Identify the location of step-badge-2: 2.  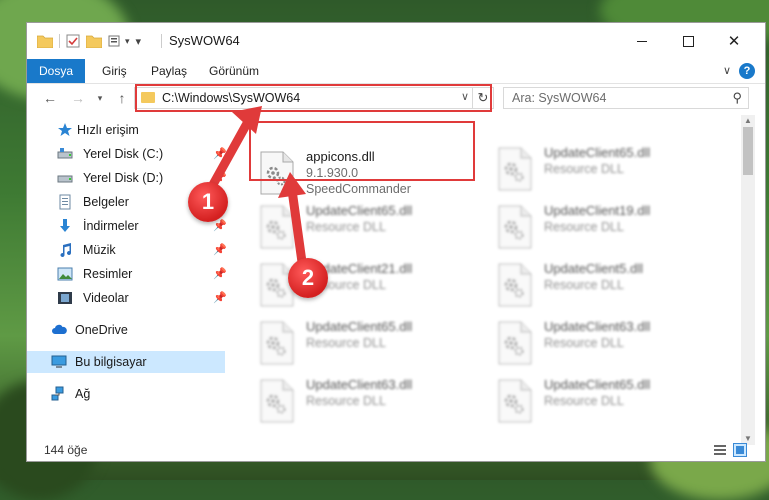
(308, 278).